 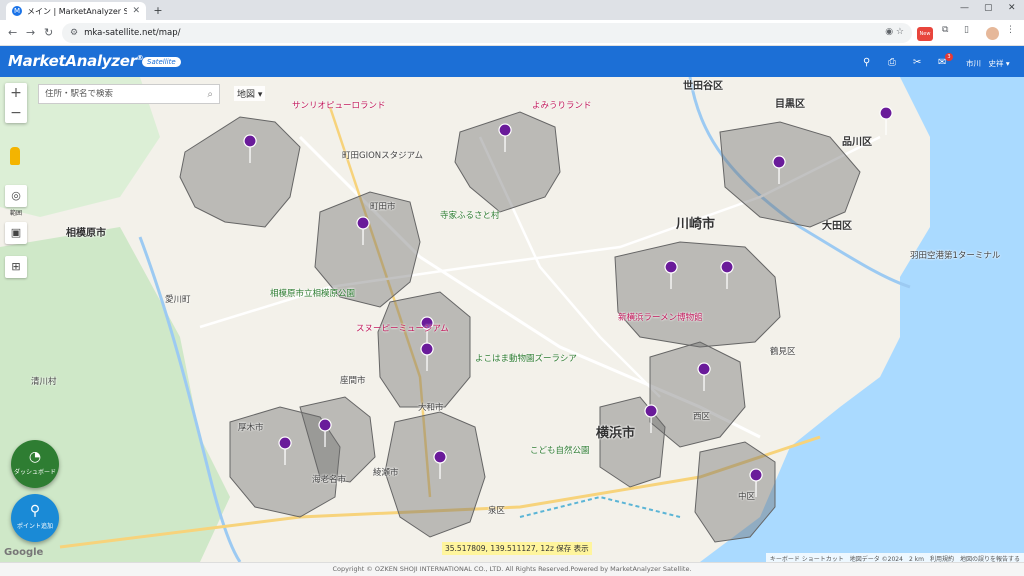 What do you see at coordinates (17, 11) in the screenshot?
I see `site-favicon-icon: M` at bounding box center [17, 11].